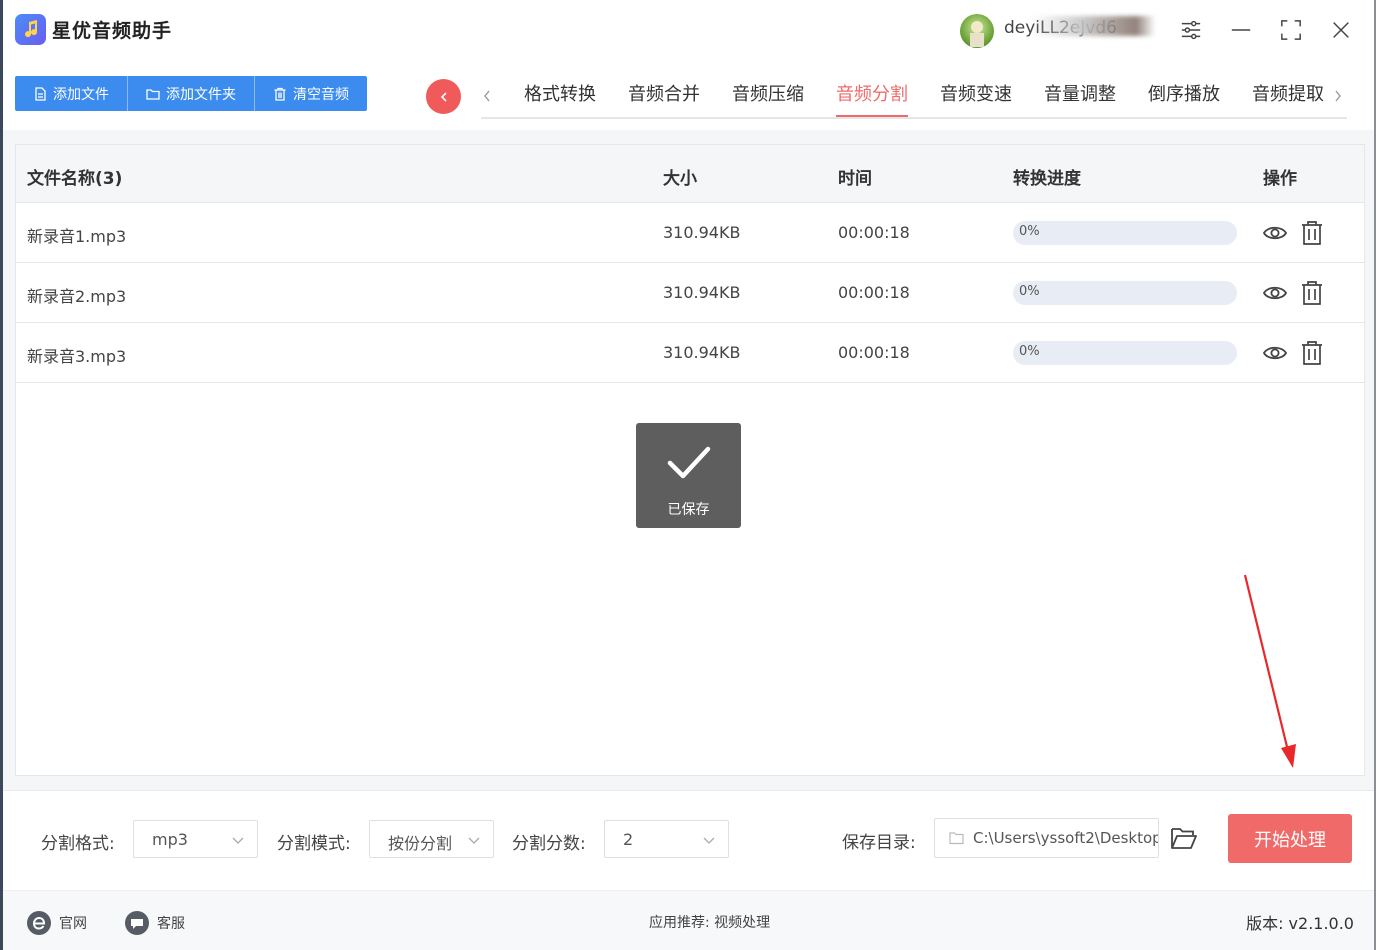  I want to click on table-row: 新录音3.mp3 310.94KB 00:00:18 0%, so click(690, 353).